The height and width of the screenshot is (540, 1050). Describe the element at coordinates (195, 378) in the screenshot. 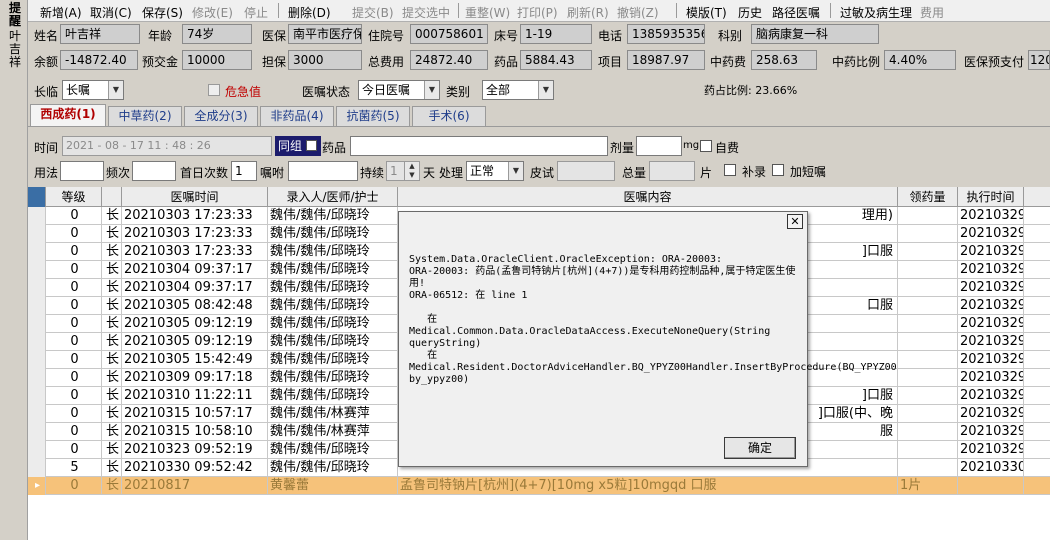

I see `cell-order-time: 20210309 09:17:18` at that location.